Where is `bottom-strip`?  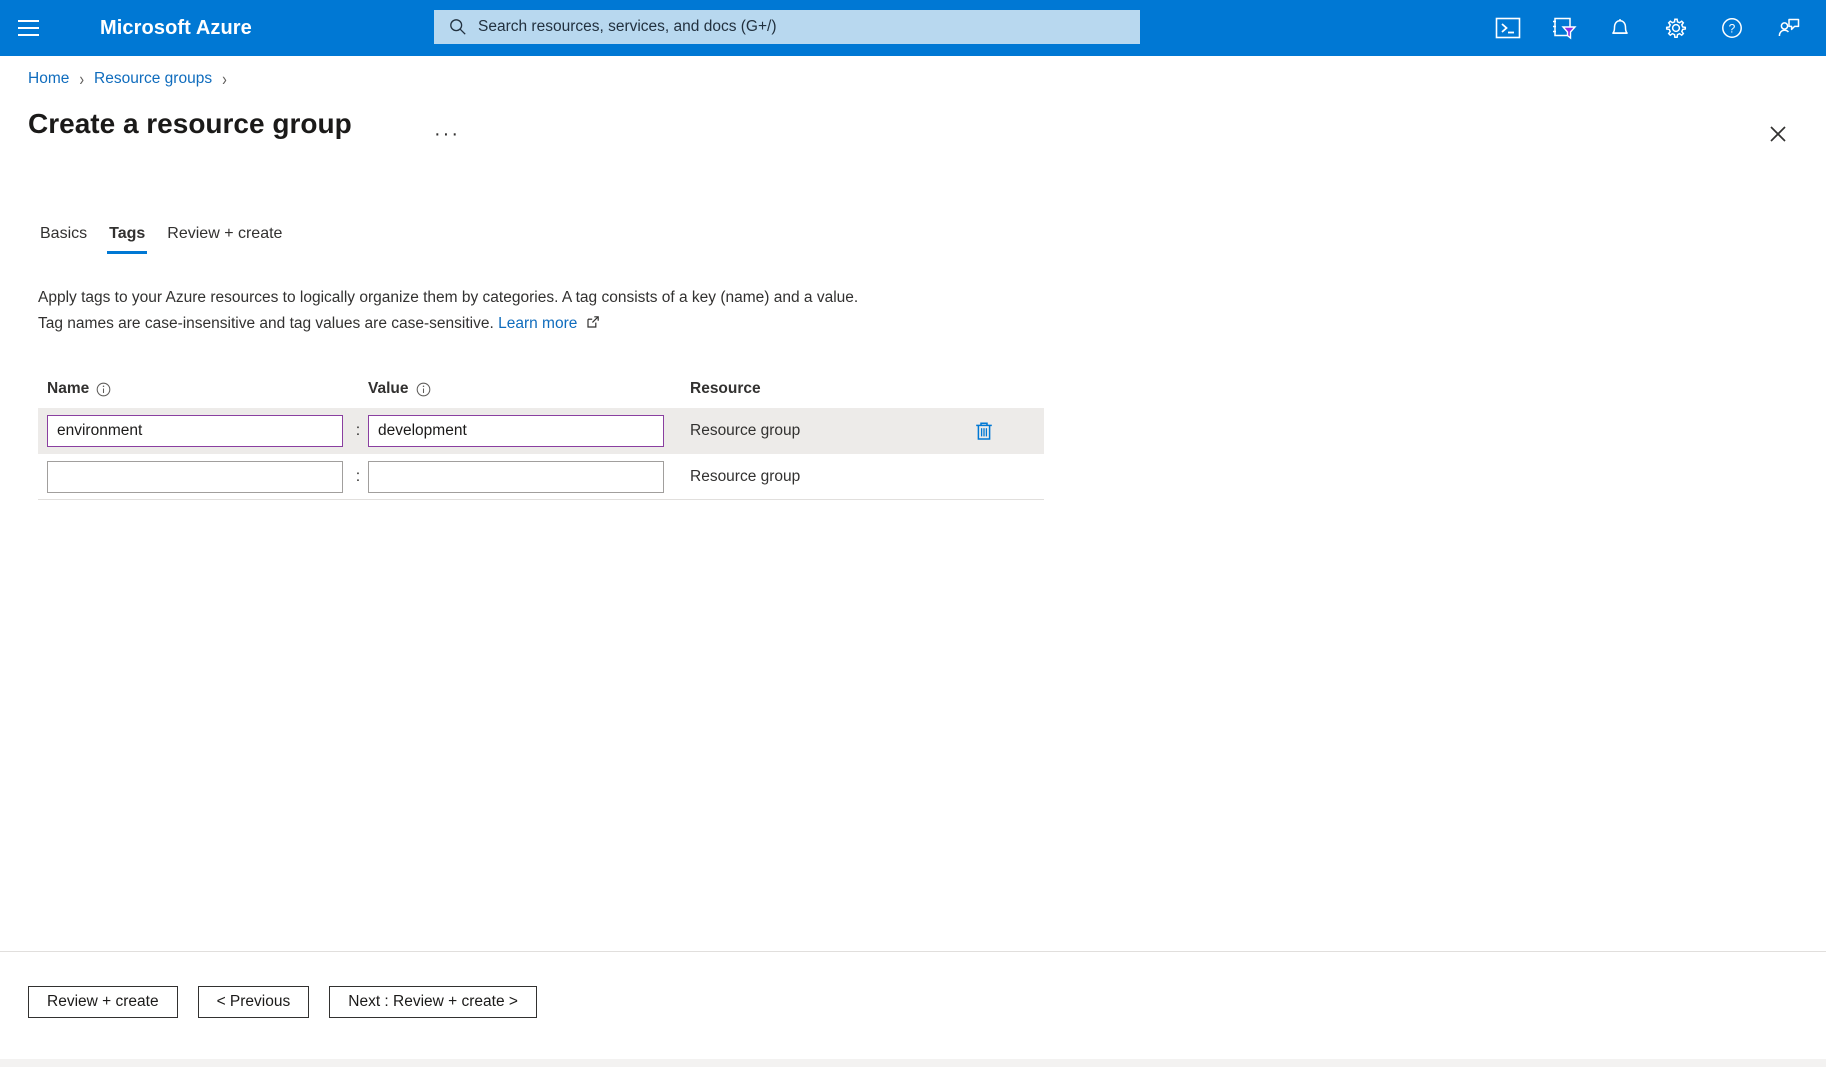
bottom-strip is located at coordinates (913, 1063).